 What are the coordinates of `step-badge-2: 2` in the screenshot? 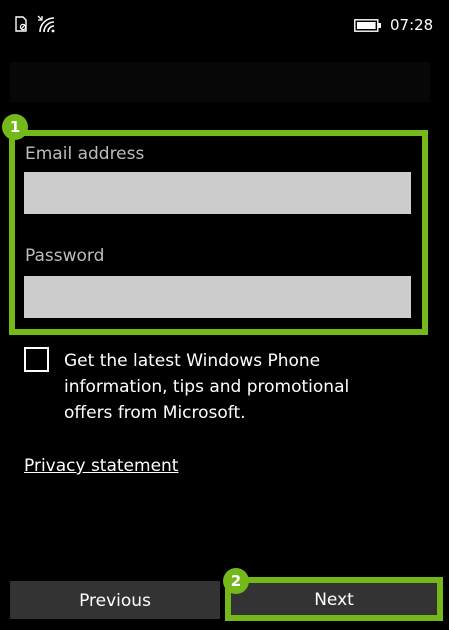 It's located at (236, 581).